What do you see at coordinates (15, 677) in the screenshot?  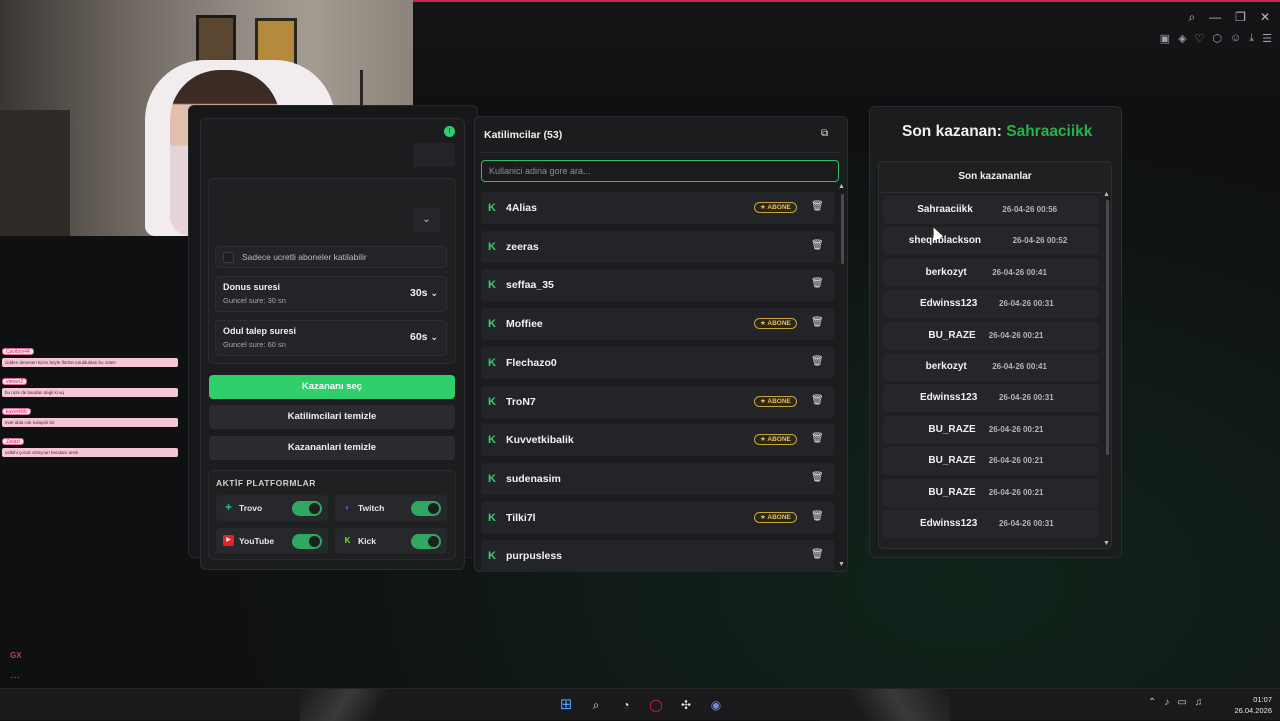 I see `more-icon: ···` at bounding box center [15, 677].